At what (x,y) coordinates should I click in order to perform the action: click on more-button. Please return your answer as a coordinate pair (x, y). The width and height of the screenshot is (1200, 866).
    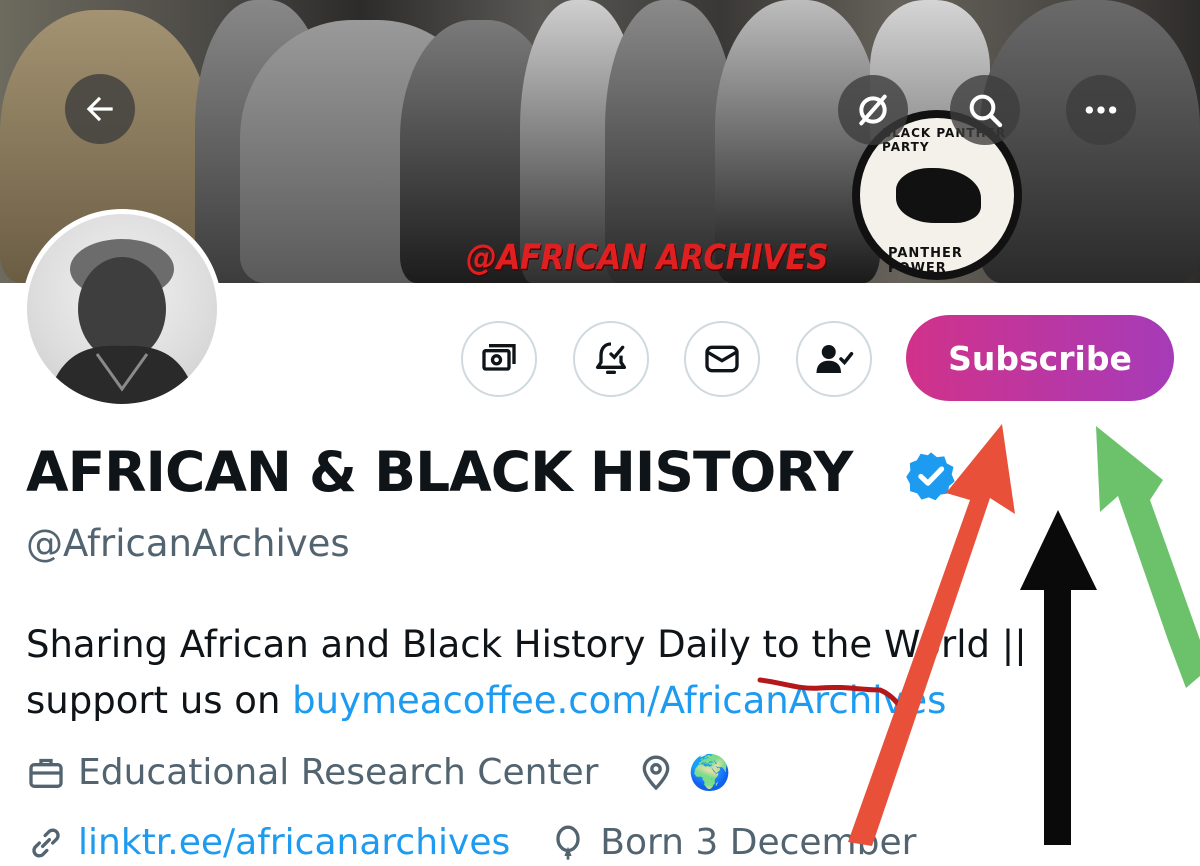
    Looking at the image, I should click on (1101, 110).